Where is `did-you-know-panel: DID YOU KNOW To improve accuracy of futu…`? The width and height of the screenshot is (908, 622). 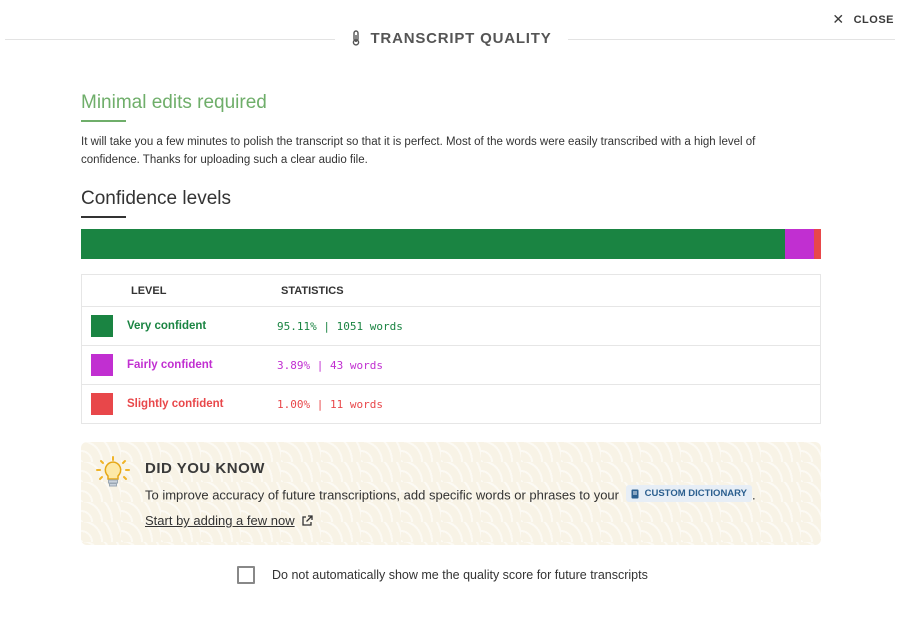
did-you-know-panel: DID YOU KNOW To improve accuracy of futu… is located at coordinates (451, 493).